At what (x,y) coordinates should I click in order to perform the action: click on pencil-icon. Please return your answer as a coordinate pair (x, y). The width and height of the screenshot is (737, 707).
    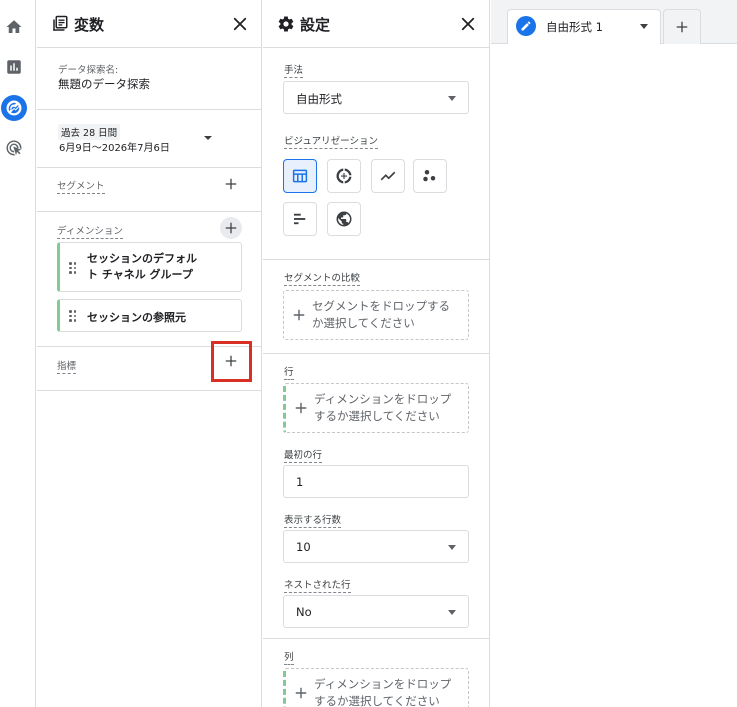
    Looking at the image, I should click on (526, 26).